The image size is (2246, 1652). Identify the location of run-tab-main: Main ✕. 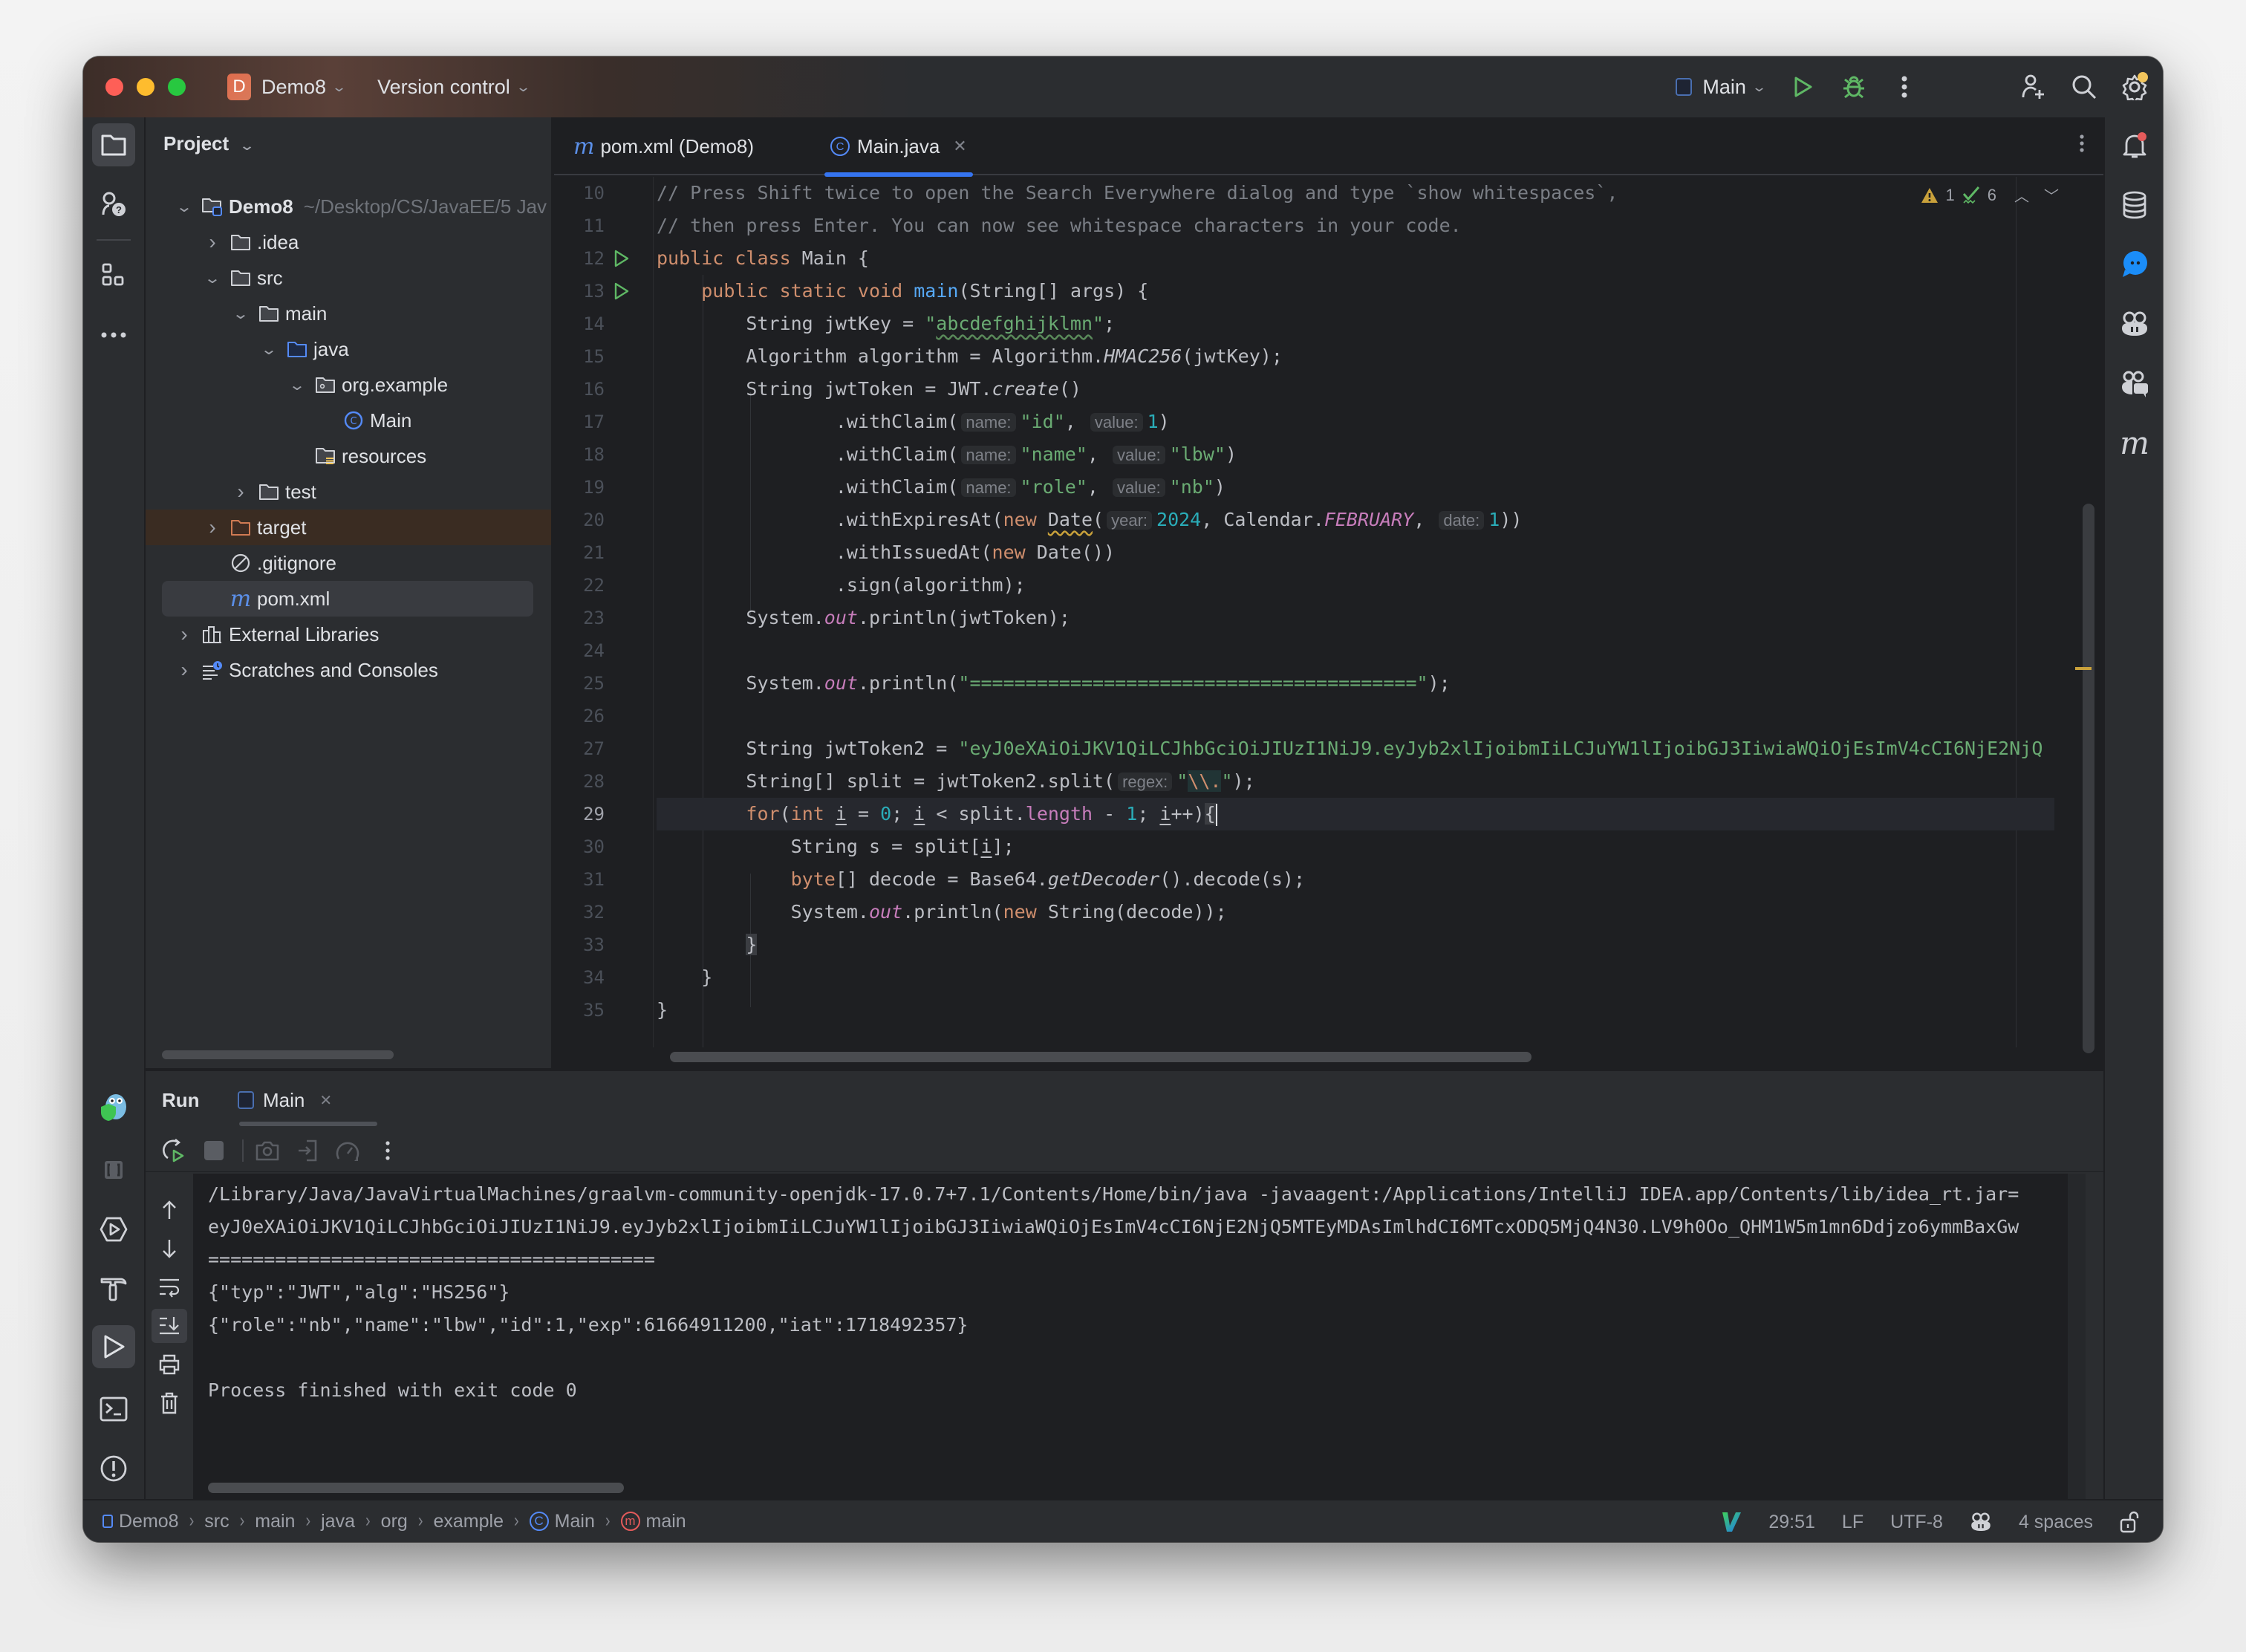
(285, 1100).